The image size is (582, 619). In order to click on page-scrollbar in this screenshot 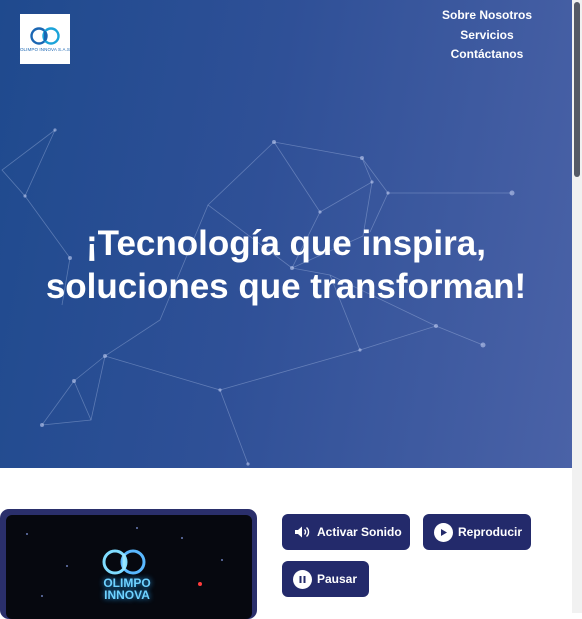, I will do `click(577, 306)`.